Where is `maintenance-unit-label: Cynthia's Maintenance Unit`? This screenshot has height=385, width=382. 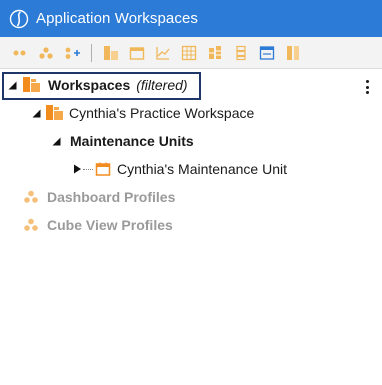 maintenance-unit-label: Cynthia's Maintenance Unit is located at coordinates (202, 169).